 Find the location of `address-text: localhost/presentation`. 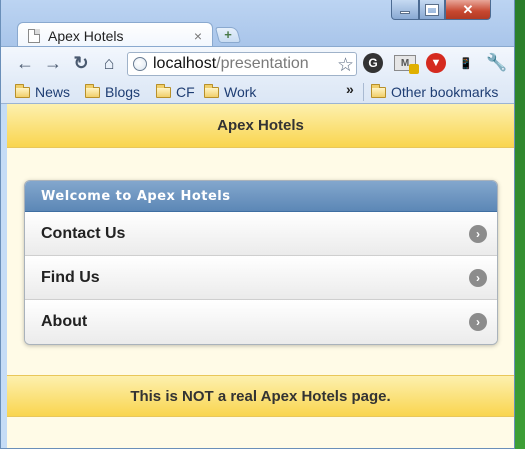

address-text: localhost/presentation is located at coordinates (231, 64).